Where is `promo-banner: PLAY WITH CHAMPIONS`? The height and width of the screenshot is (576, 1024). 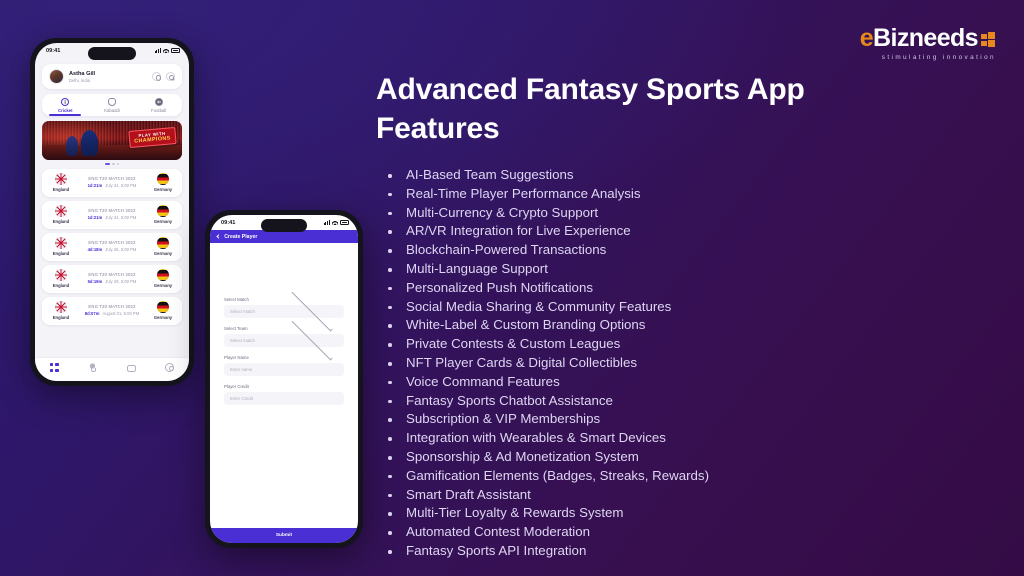
promo-banner: PLAY WITH CHAMPIONS is located at coordinates (112, 140).